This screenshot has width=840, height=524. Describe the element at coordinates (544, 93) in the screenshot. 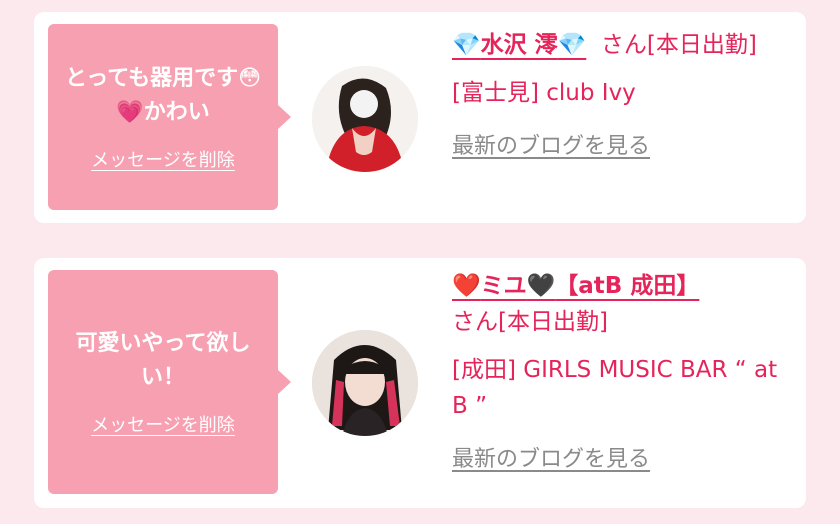

I see `shop-name: [富士見] club Ivy` at that location.